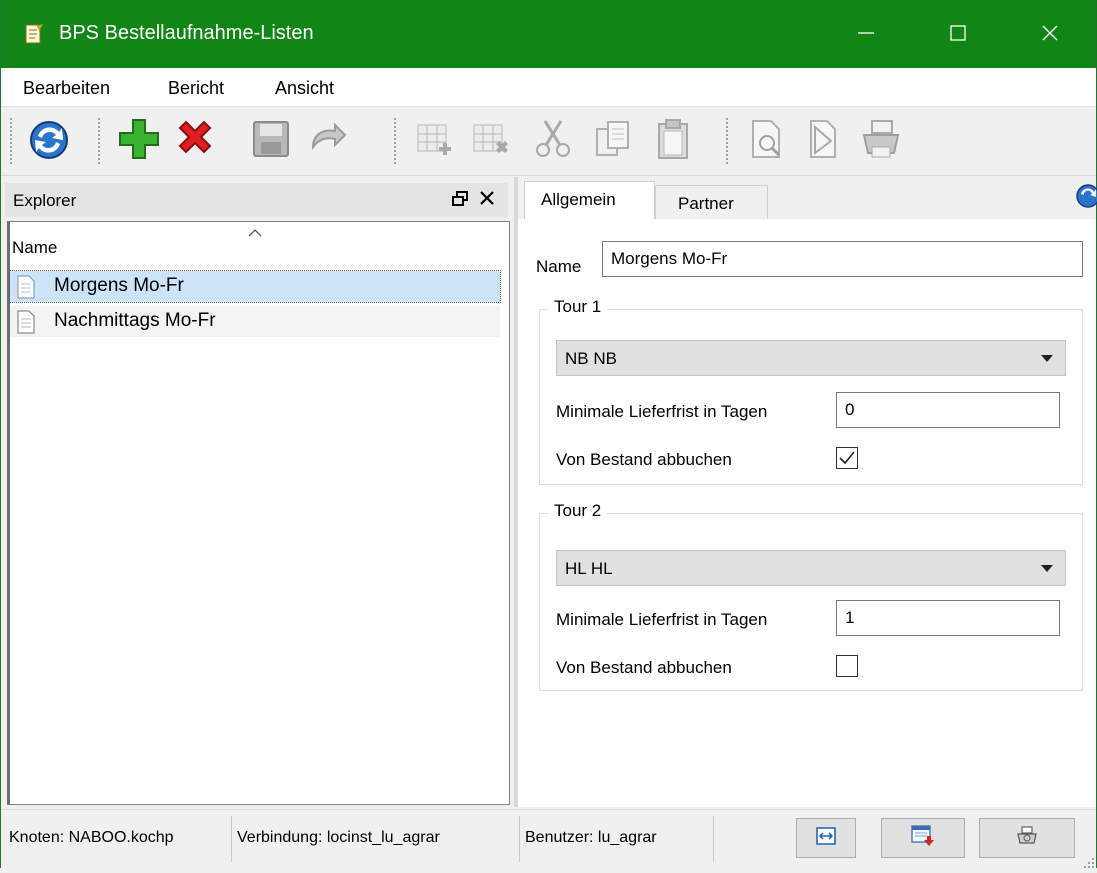  What do you see at coordinates (34, 34) in the screenshot?
I see `app-icon` at bounding box center [34, 34].